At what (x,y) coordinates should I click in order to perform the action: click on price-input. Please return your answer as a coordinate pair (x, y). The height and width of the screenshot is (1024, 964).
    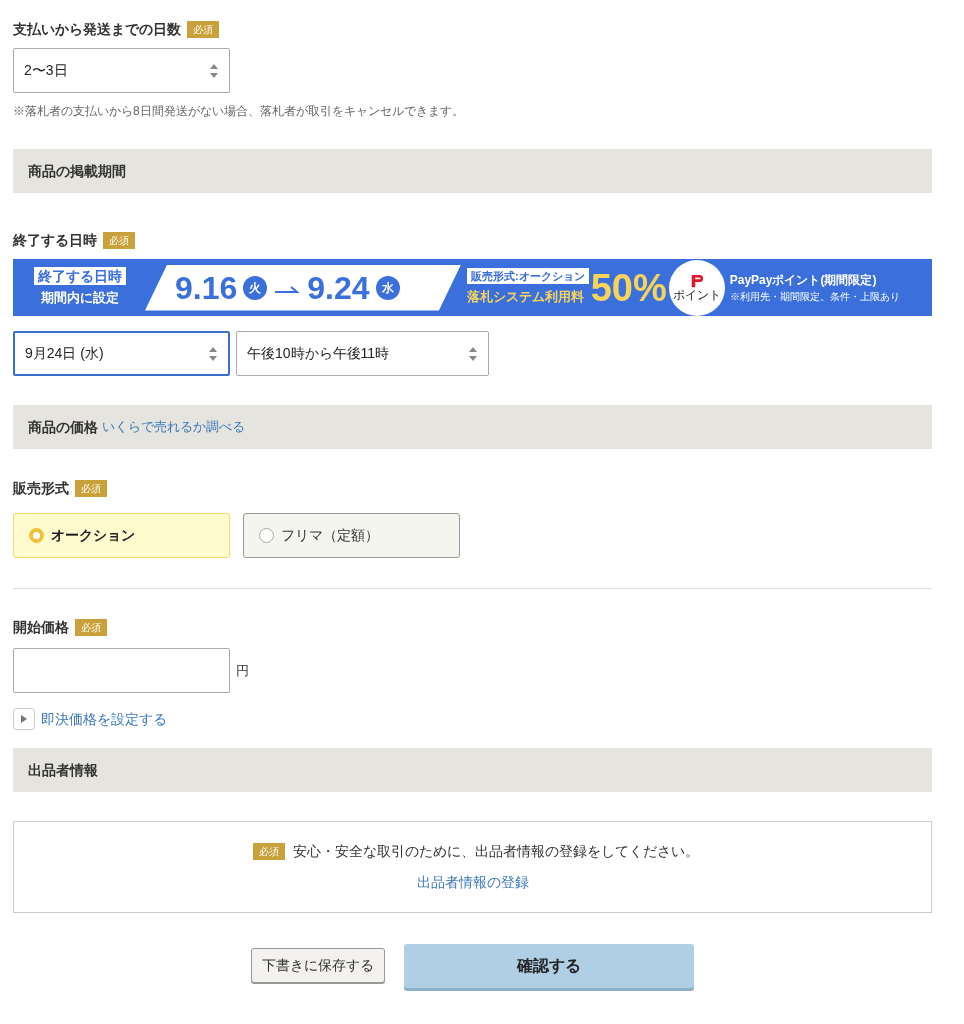
    Looking at the image, I should click on (121, 670).